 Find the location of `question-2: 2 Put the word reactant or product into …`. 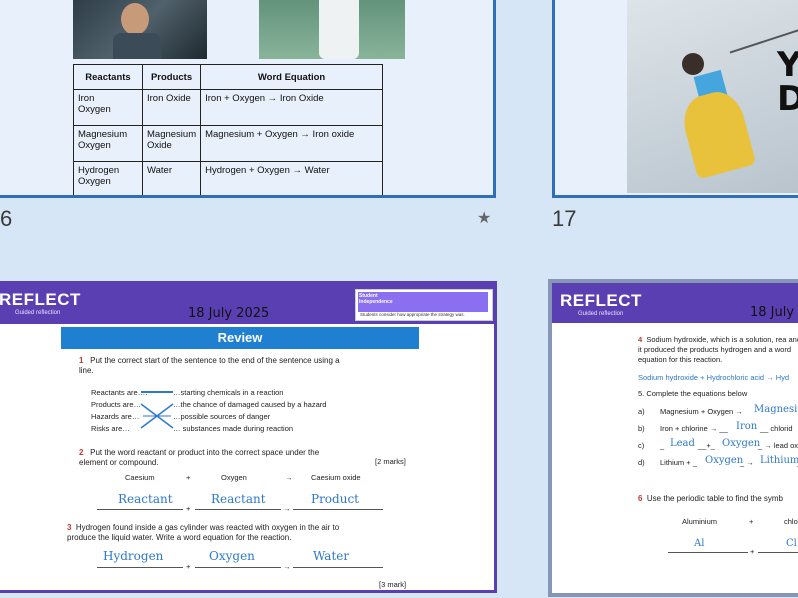

question-2: 2 Put the word reactant or product into … is located at coordinates (214, 458).